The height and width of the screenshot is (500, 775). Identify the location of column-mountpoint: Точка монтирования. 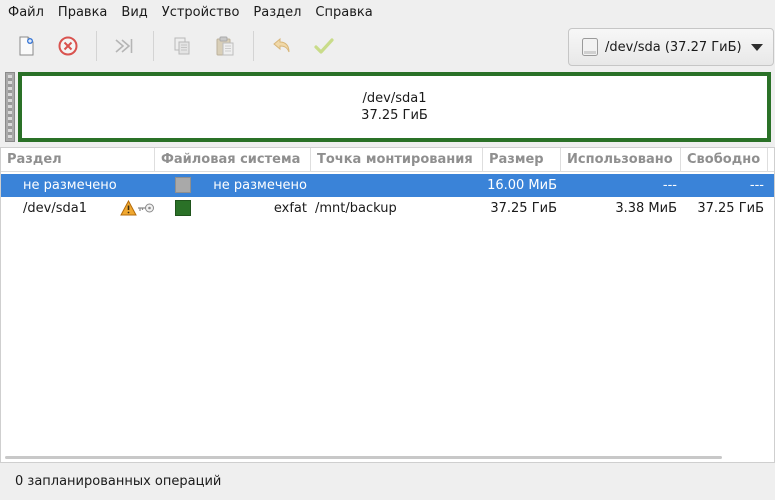
(397, 160).